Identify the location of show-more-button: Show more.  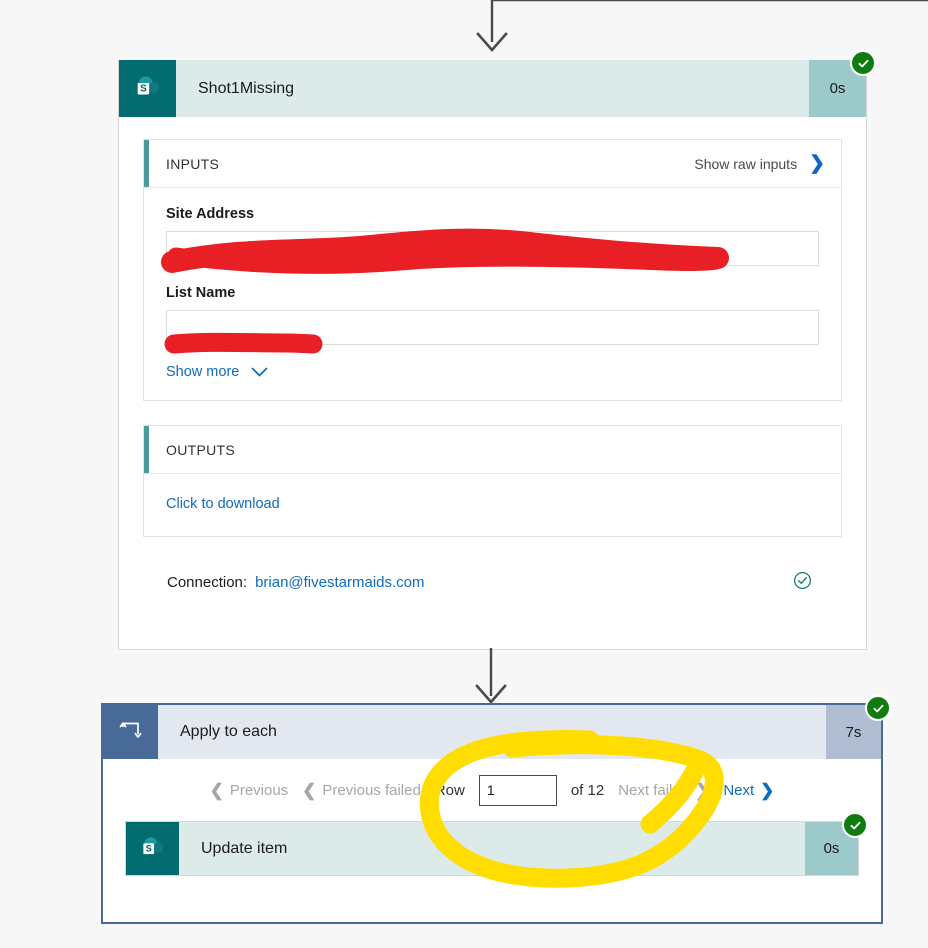
(492, 372).